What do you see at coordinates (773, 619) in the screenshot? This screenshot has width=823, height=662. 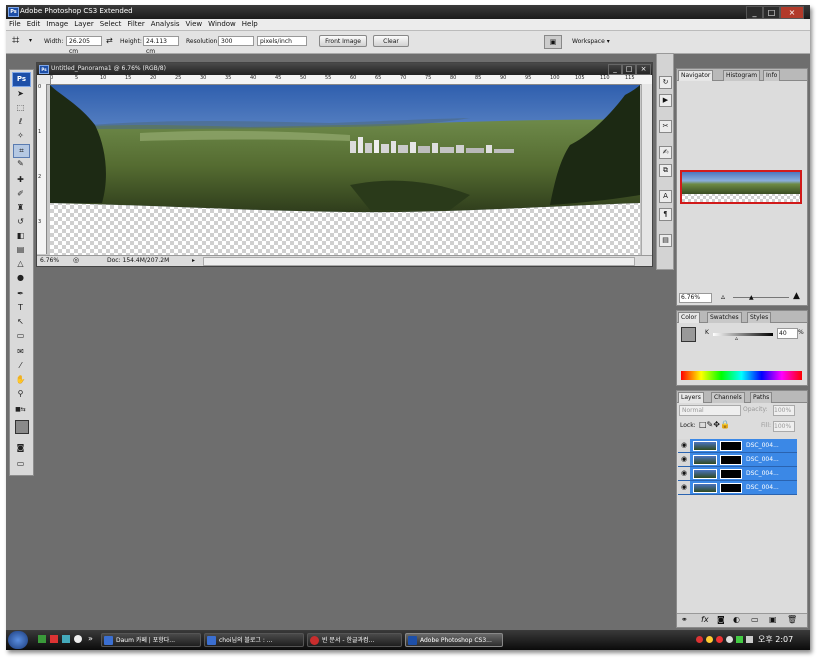 I see `new-layer-icon: ▣` at bounding box center [773, 619].